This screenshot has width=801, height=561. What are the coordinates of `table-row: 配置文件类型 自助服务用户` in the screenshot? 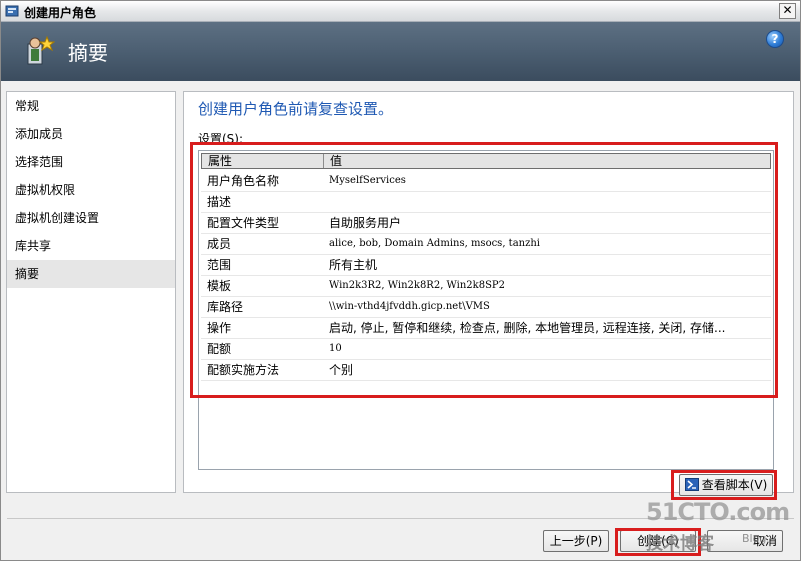 It's located at (486, 223).